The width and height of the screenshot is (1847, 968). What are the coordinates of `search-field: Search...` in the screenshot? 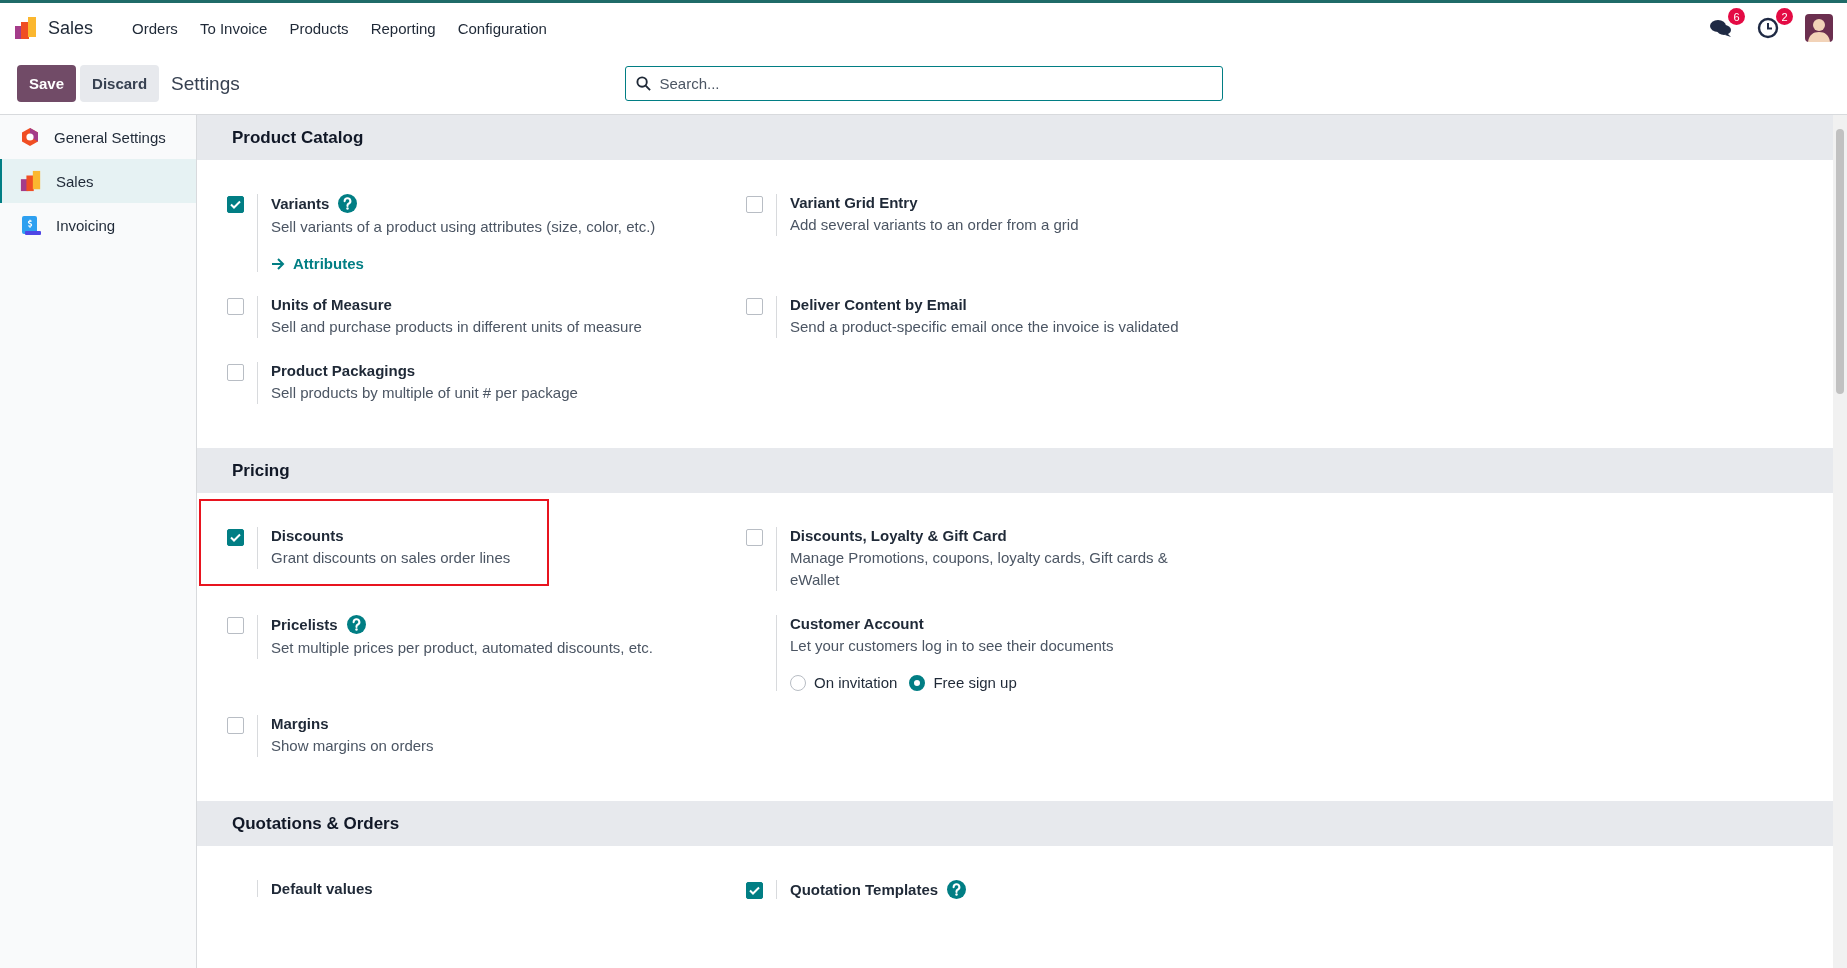 It's located at (923, 83).